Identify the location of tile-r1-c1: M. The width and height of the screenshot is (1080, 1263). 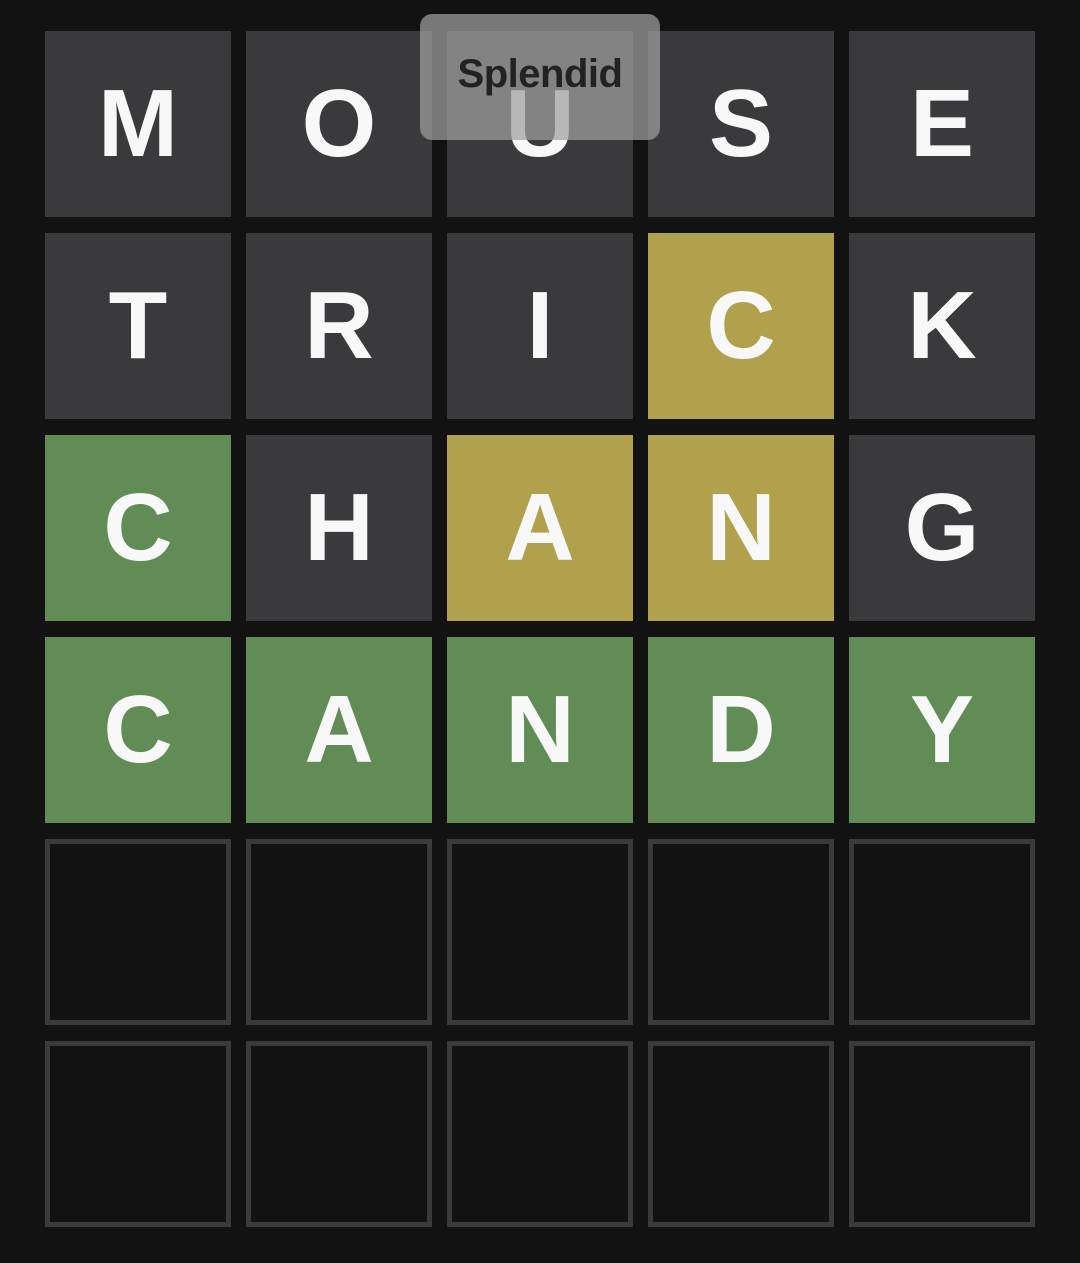
(138, 124).